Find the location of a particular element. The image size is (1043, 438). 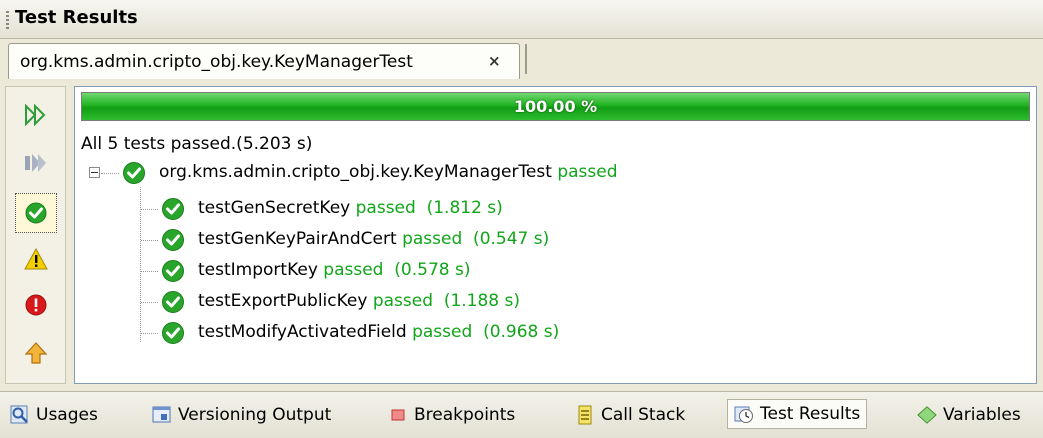

close-icon: × is located at coordinates (494, 61).